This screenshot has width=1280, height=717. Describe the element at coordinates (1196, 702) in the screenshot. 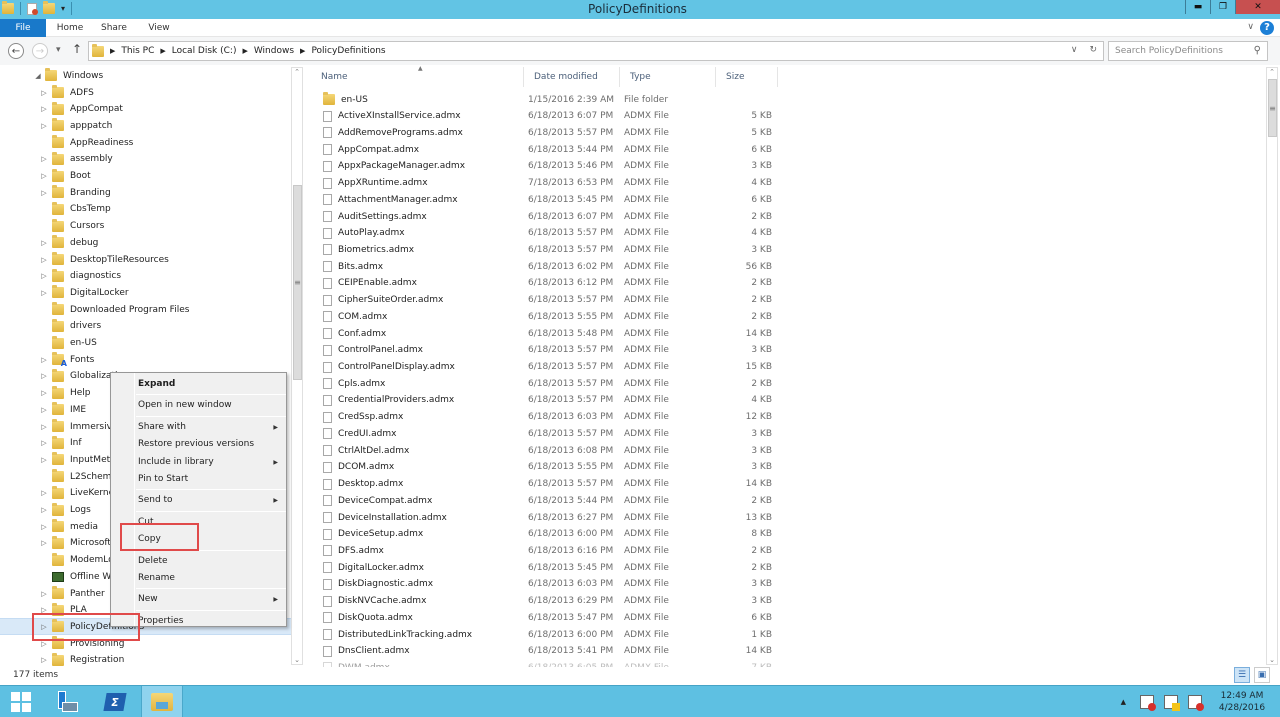

I see `volume-icon` at that location.